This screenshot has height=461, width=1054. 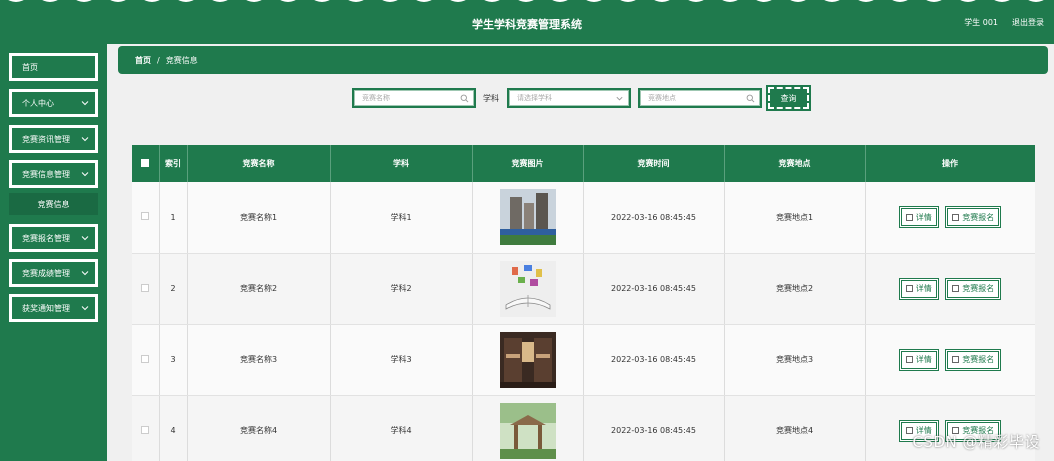 I want to click on sidebar-item-award-notice-management: 获奖通知管理, so click(x=53, y=308).